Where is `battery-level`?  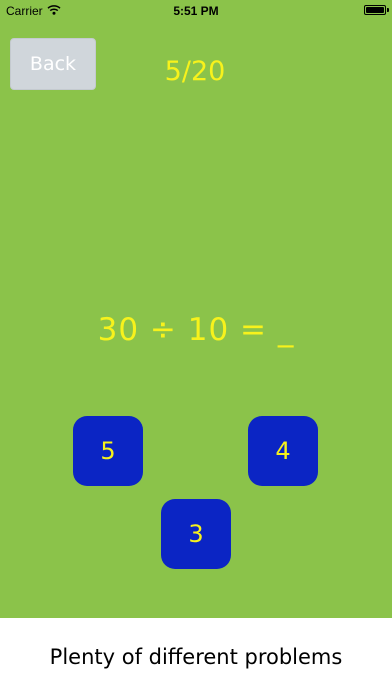
battery-level is located at coordinates (375, 10).